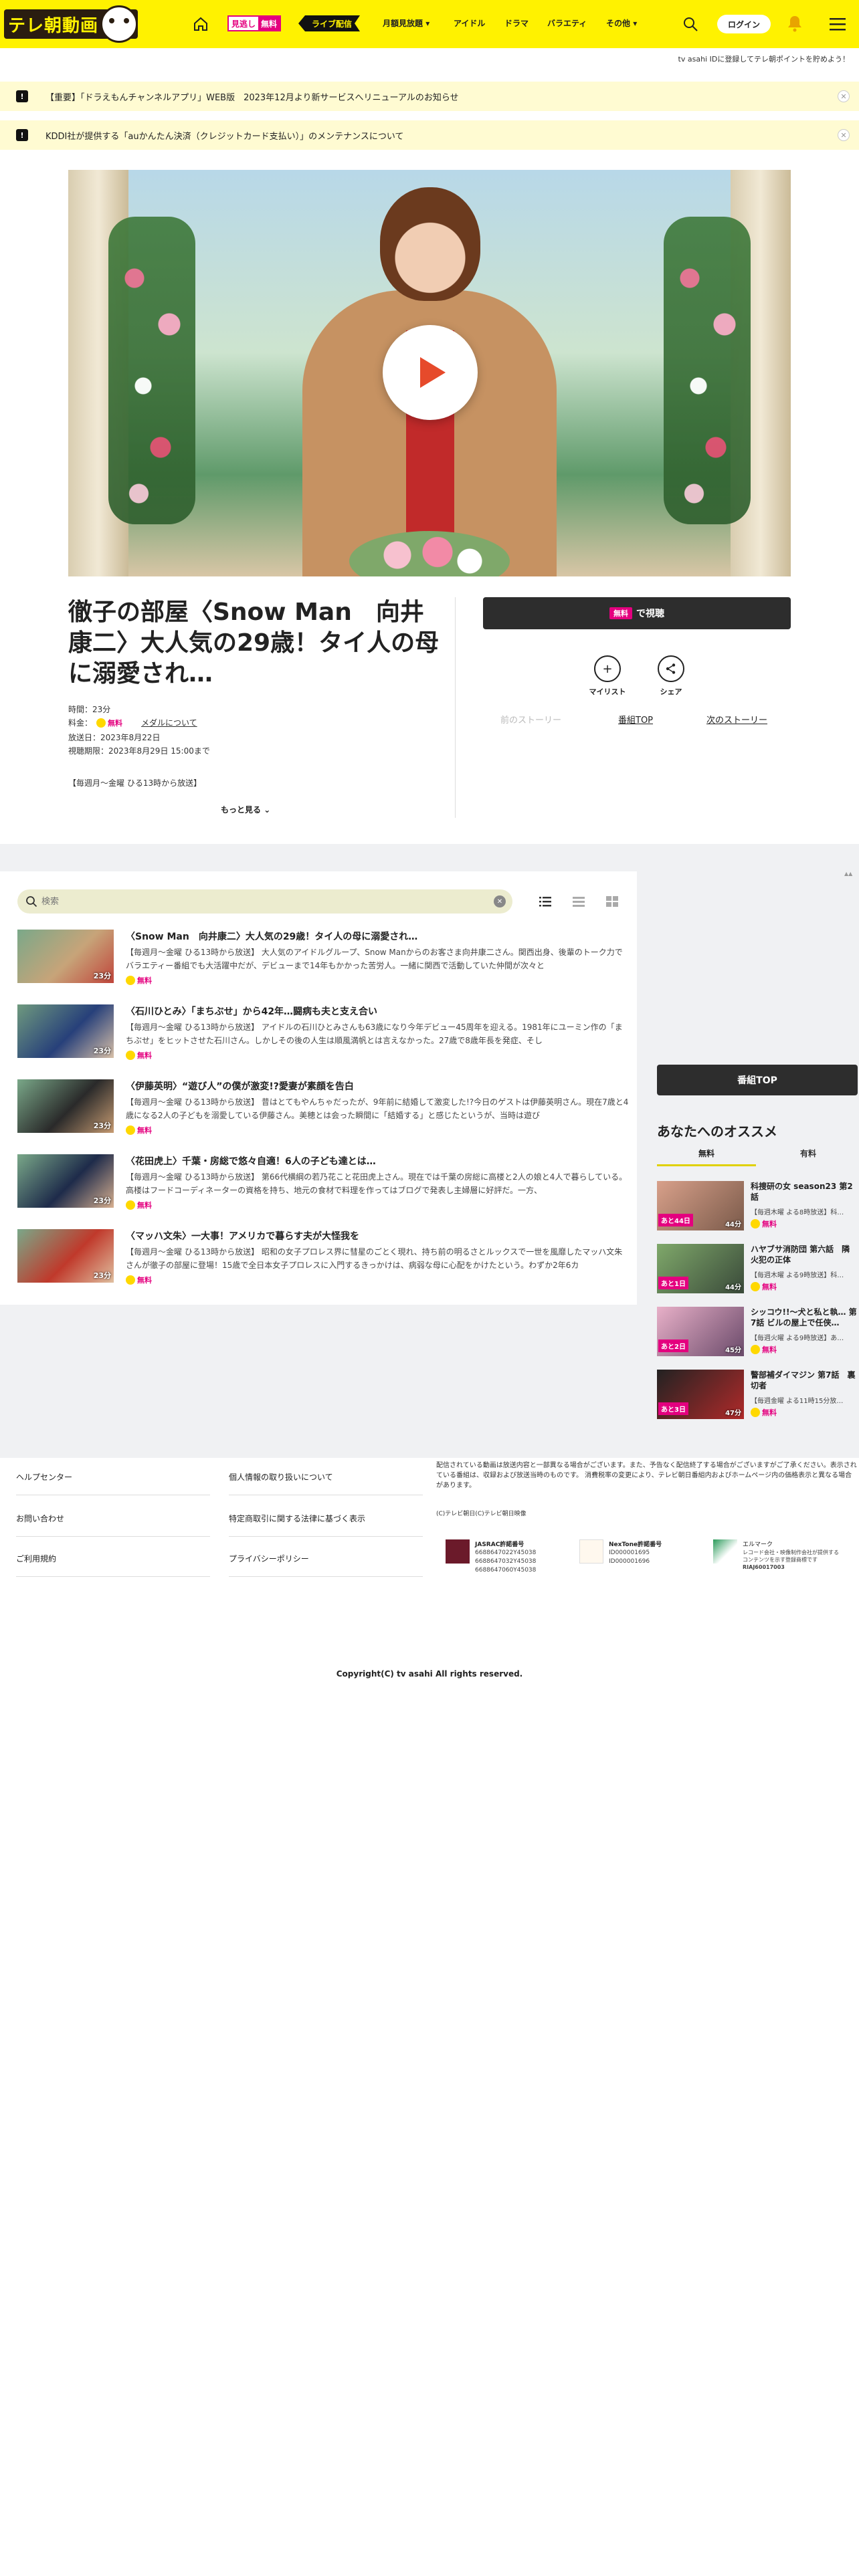  I want to click on search-input, so click(262, 901).